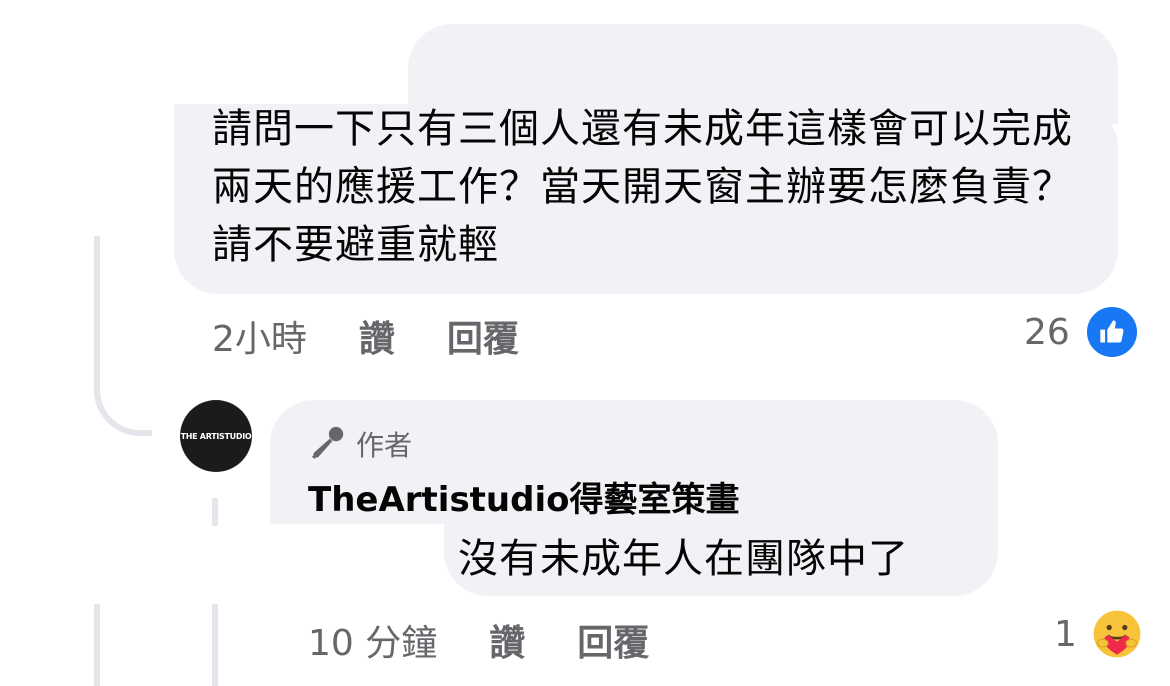 The width and height of the screenshot is (1170, 686). Describe the element at coordinates (483, 336) in the screenshot. I see `reply-button: 回覆` at that location.